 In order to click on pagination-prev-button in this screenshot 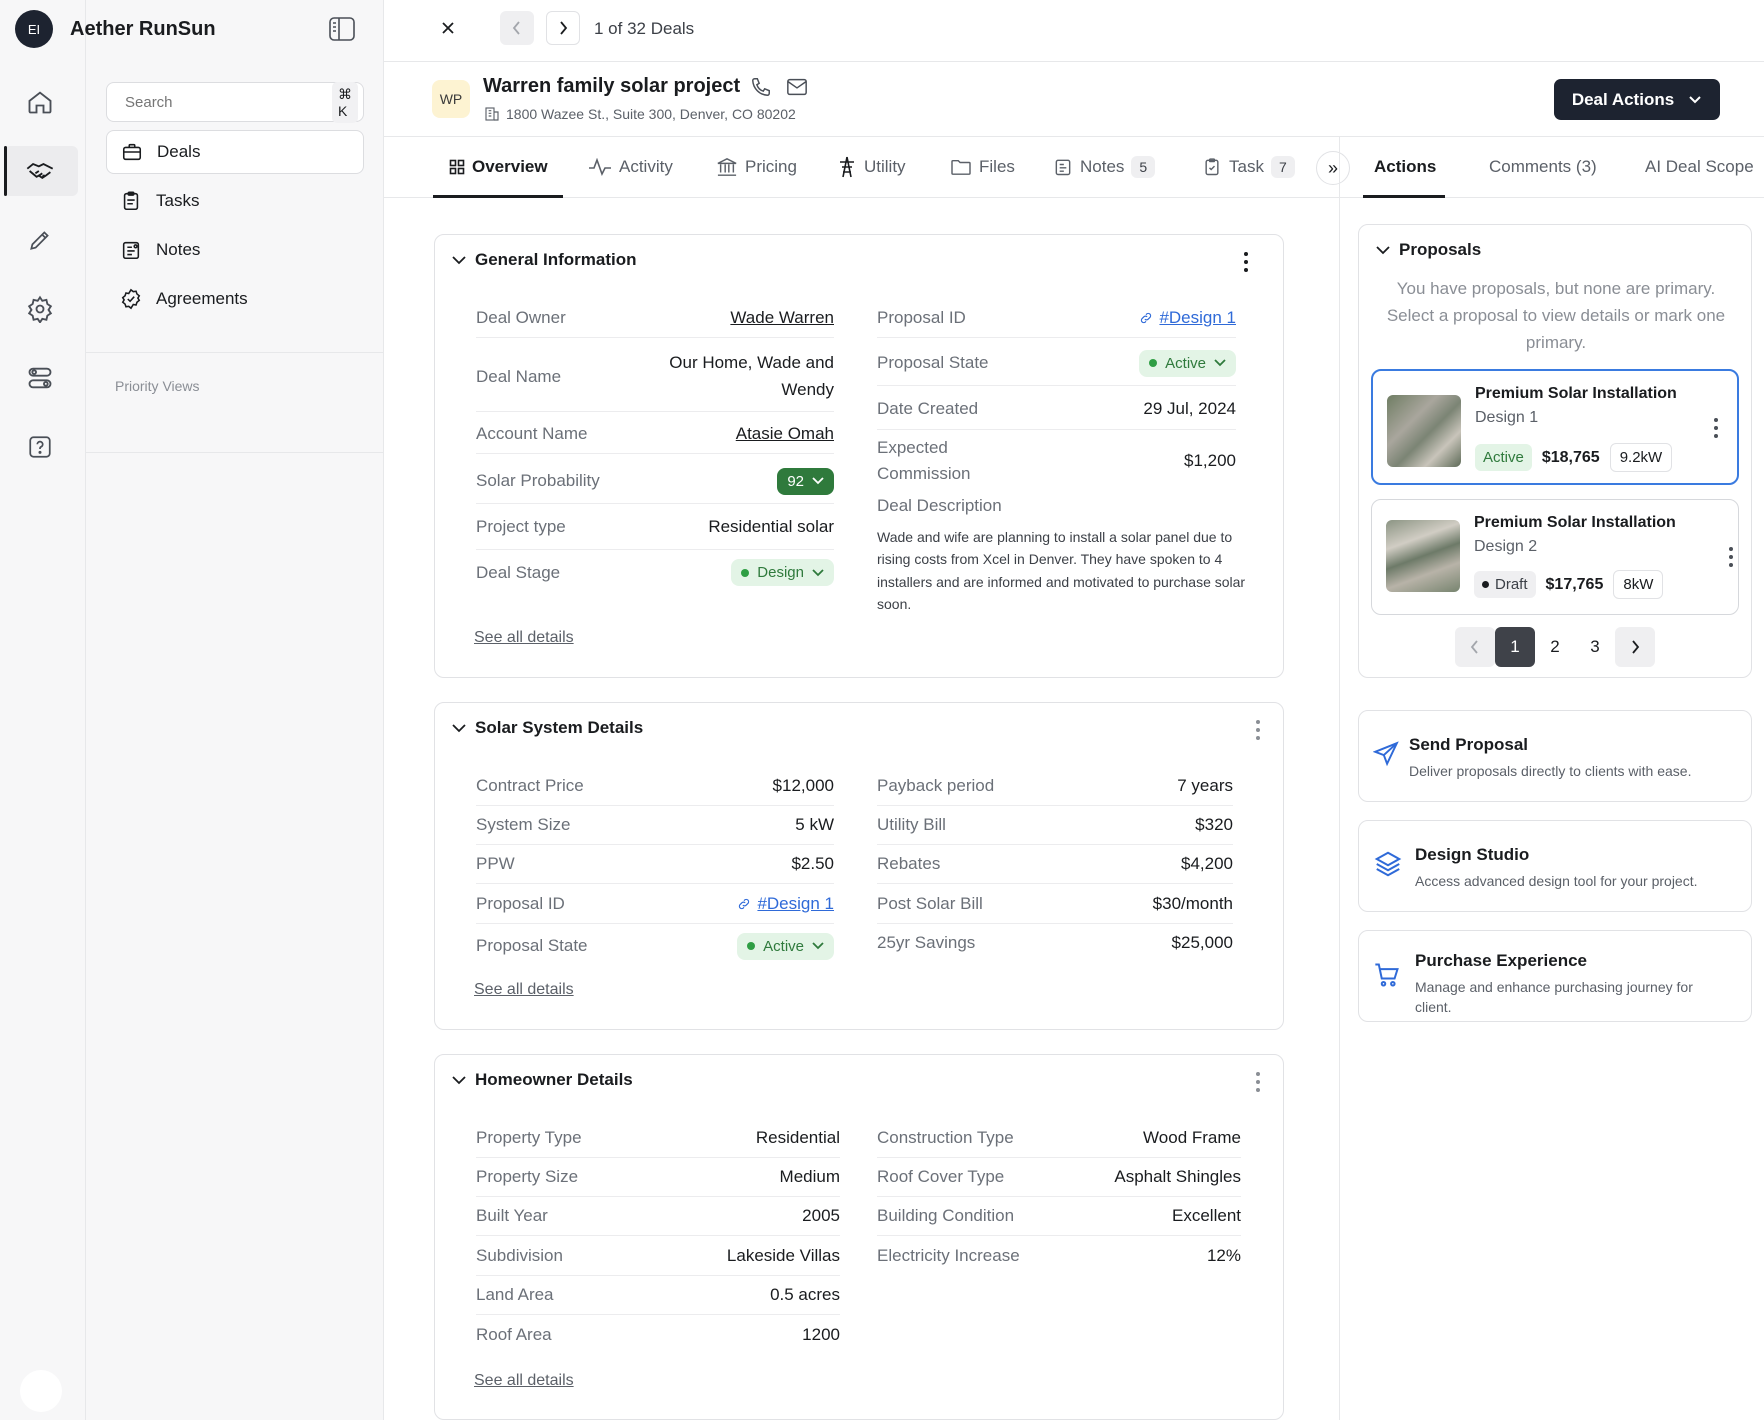, I will do `click(1475, 647)`.